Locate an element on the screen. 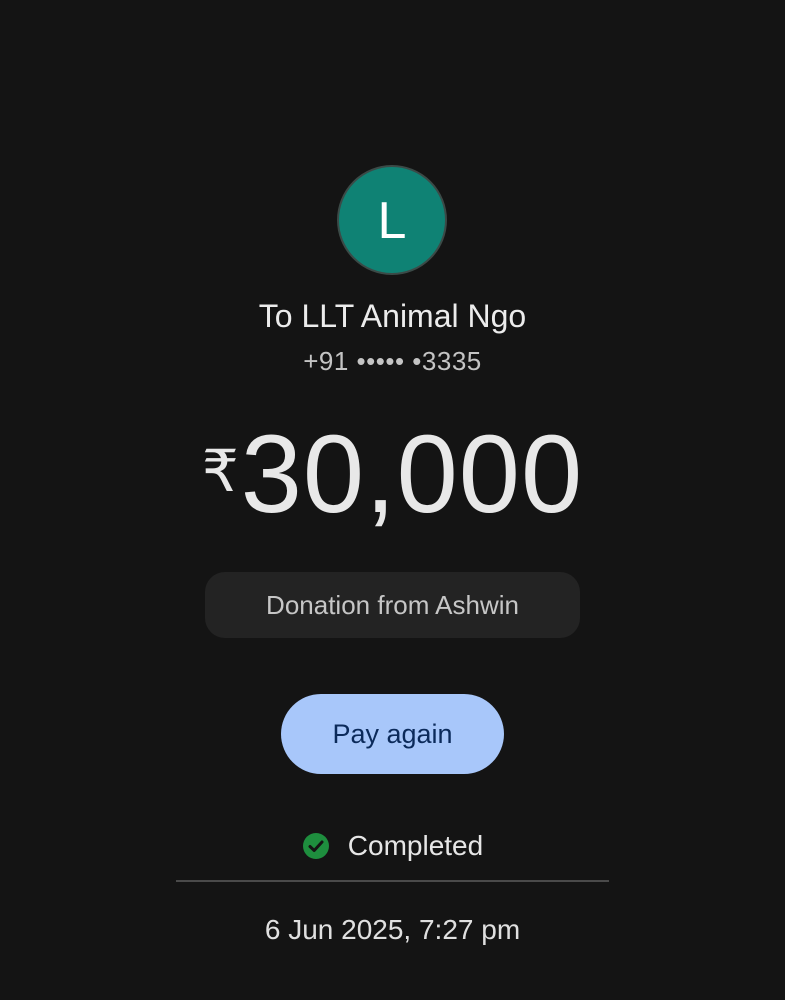  status-label: Completed is located at coordinates (415, 845).